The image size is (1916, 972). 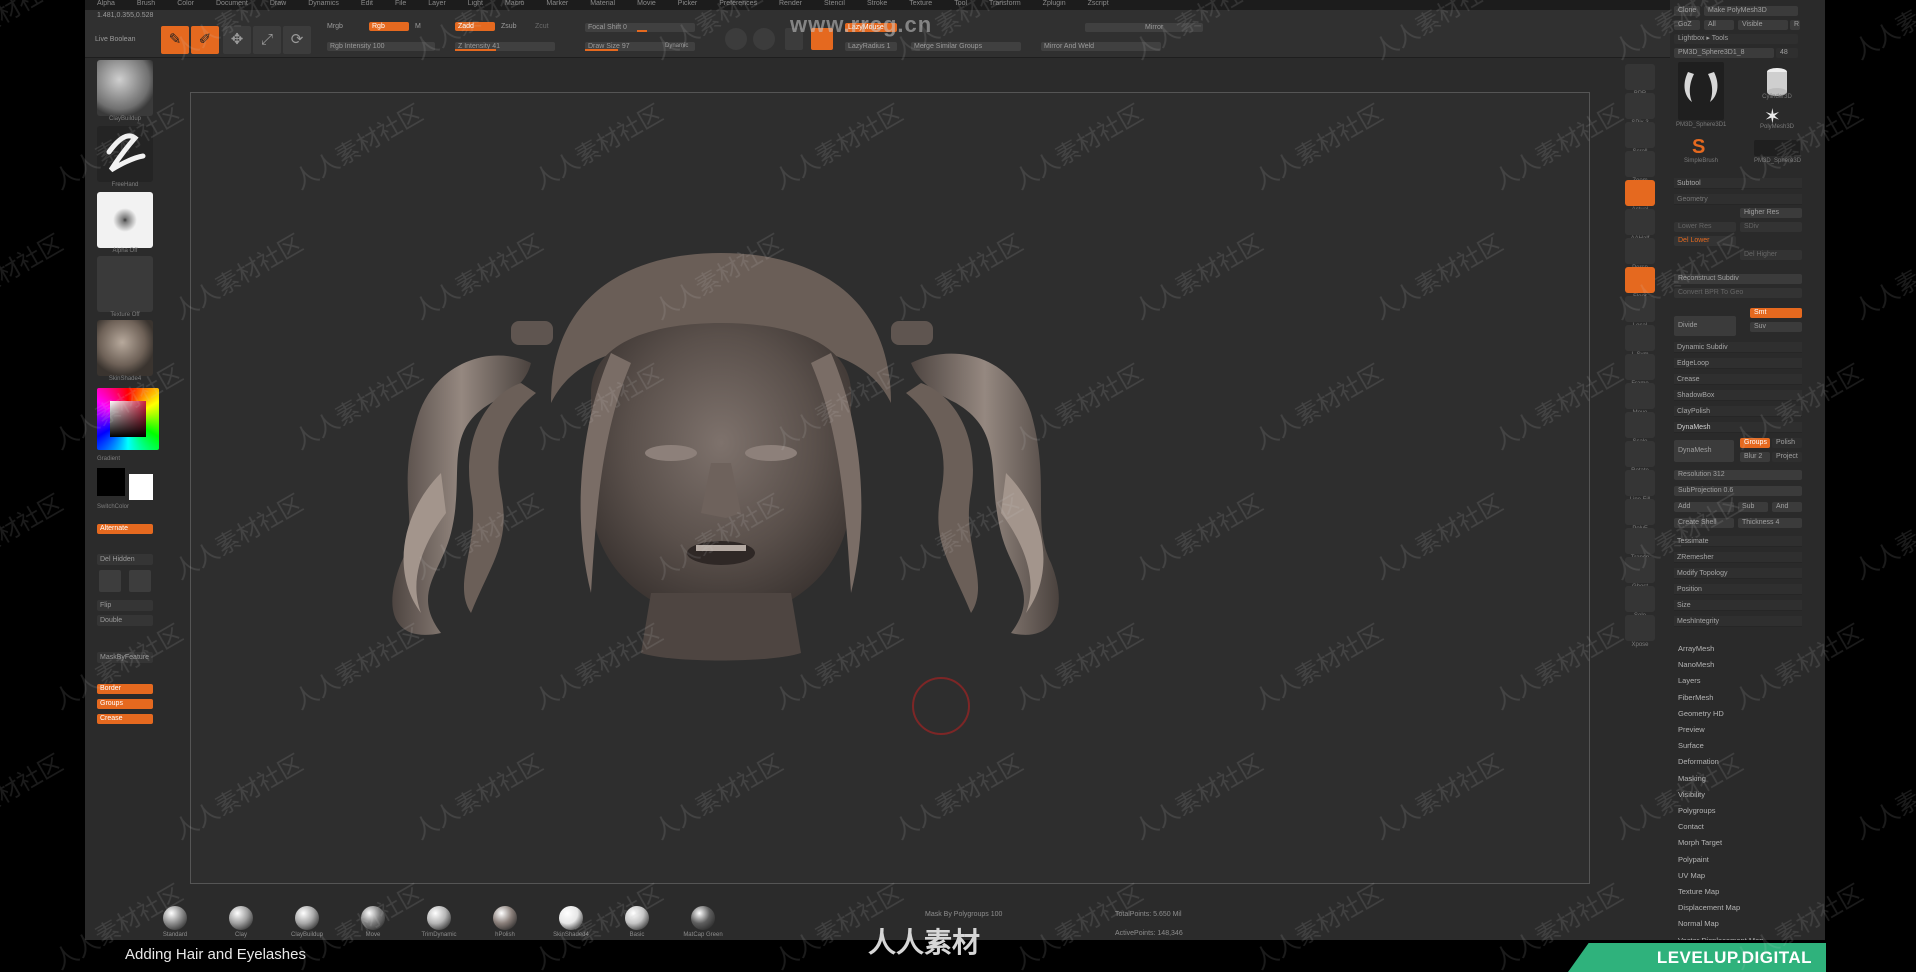 I want to click on mask-by-polygroups-slider: Mask By Polygroups 100, so click(x=963, y=914).